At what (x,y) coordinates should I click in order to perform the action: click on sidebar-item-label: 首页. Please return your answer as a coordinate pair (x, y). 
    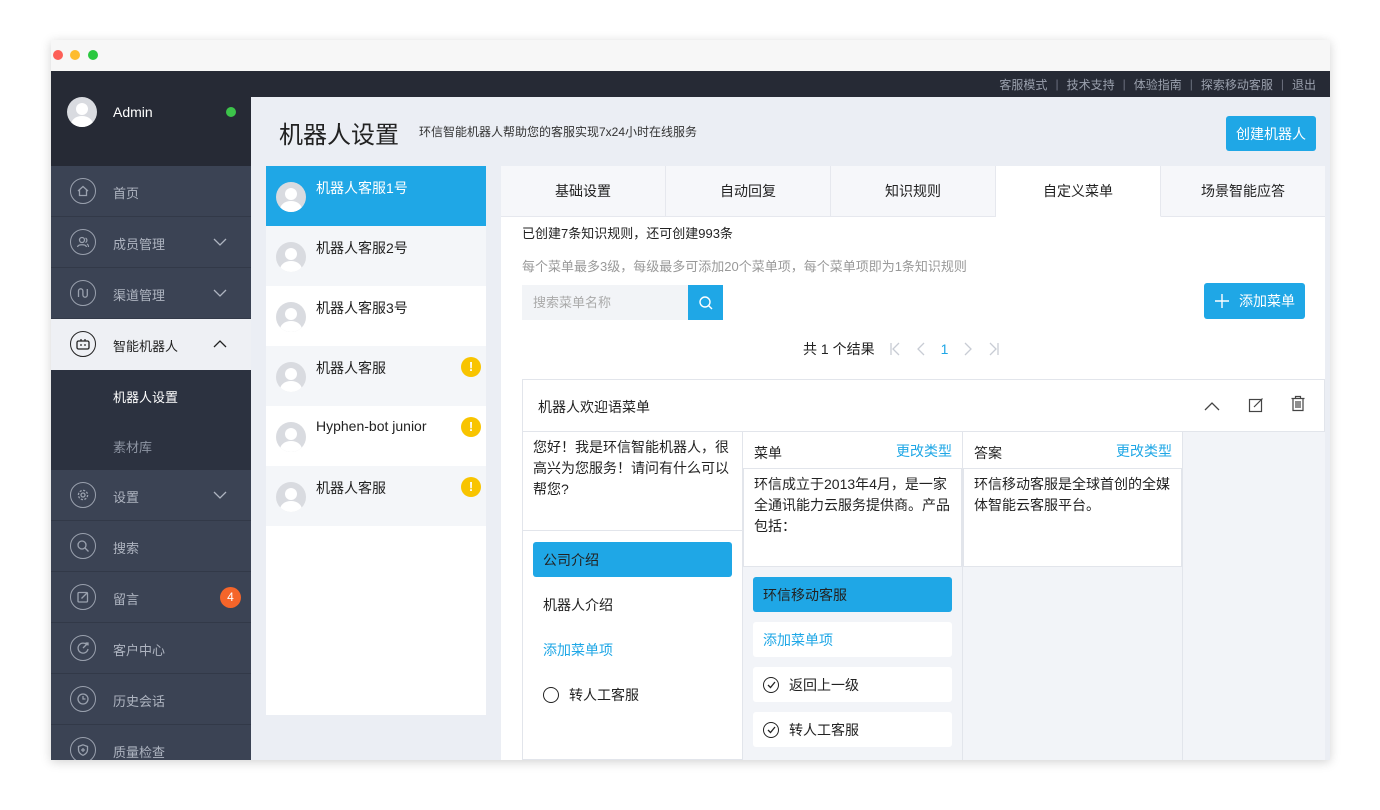
    Looking at the image, I should click on (126, 193).